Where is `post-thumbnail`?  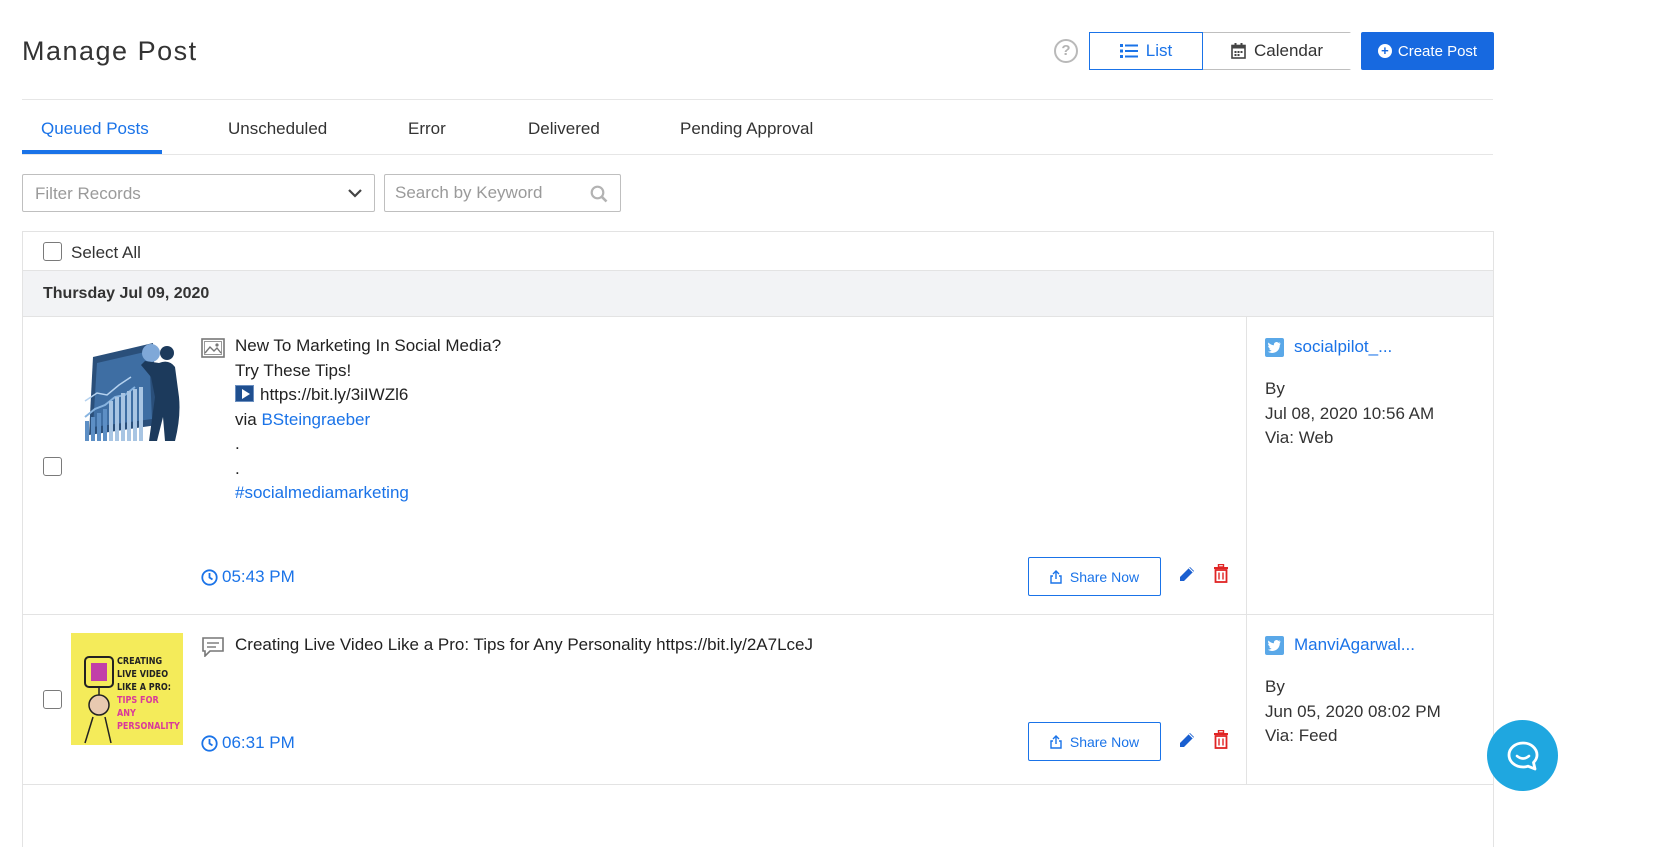
post-thumbnail is located at coordinates (130, 393).